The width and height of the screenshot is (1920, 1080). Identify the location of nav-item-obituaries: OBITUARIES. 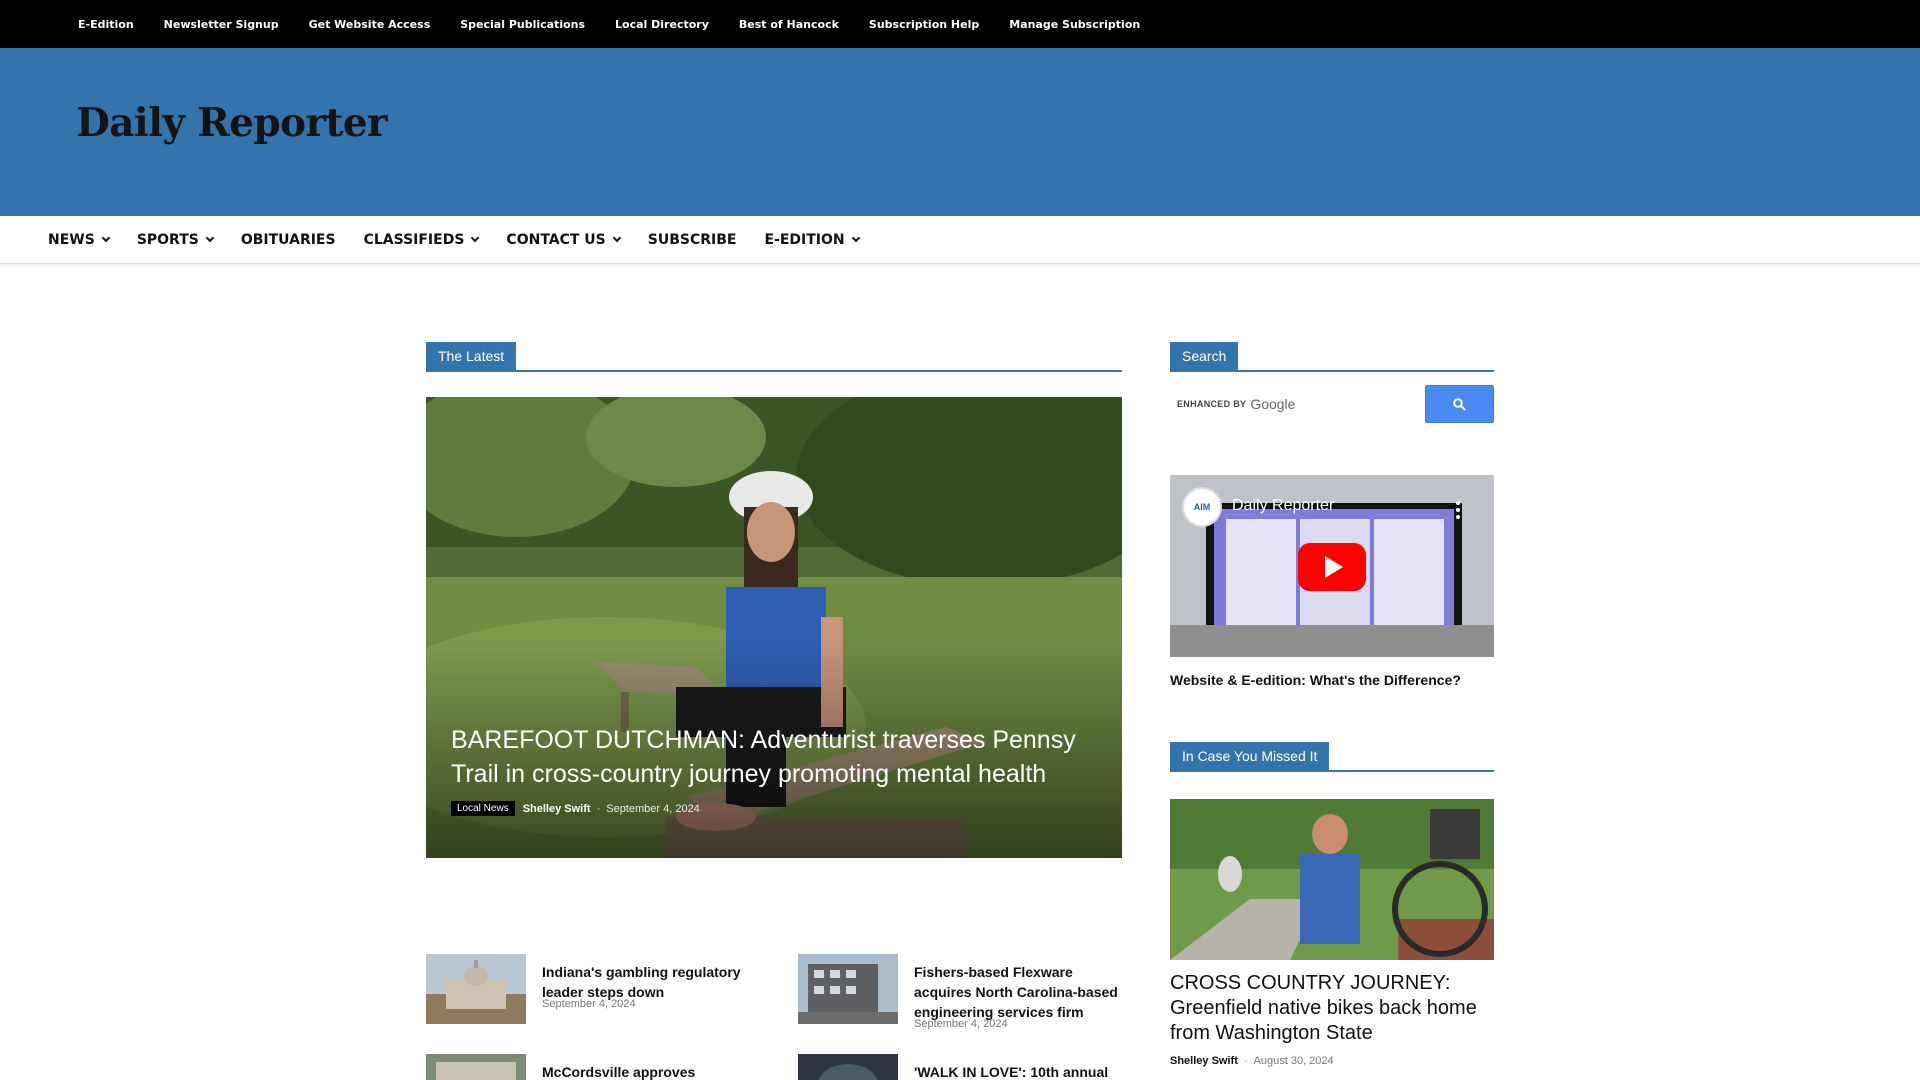
(288, 240).